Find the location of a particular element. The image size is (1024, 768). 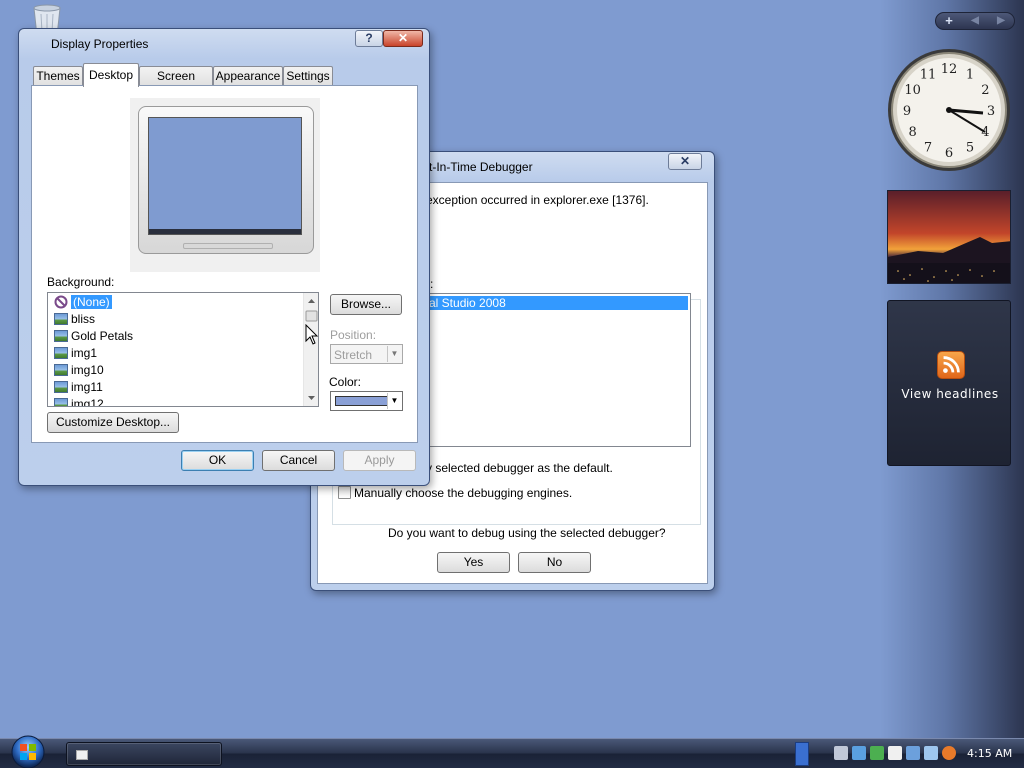

taskbar: 4:15 AM is located at coordinates (512, 753).